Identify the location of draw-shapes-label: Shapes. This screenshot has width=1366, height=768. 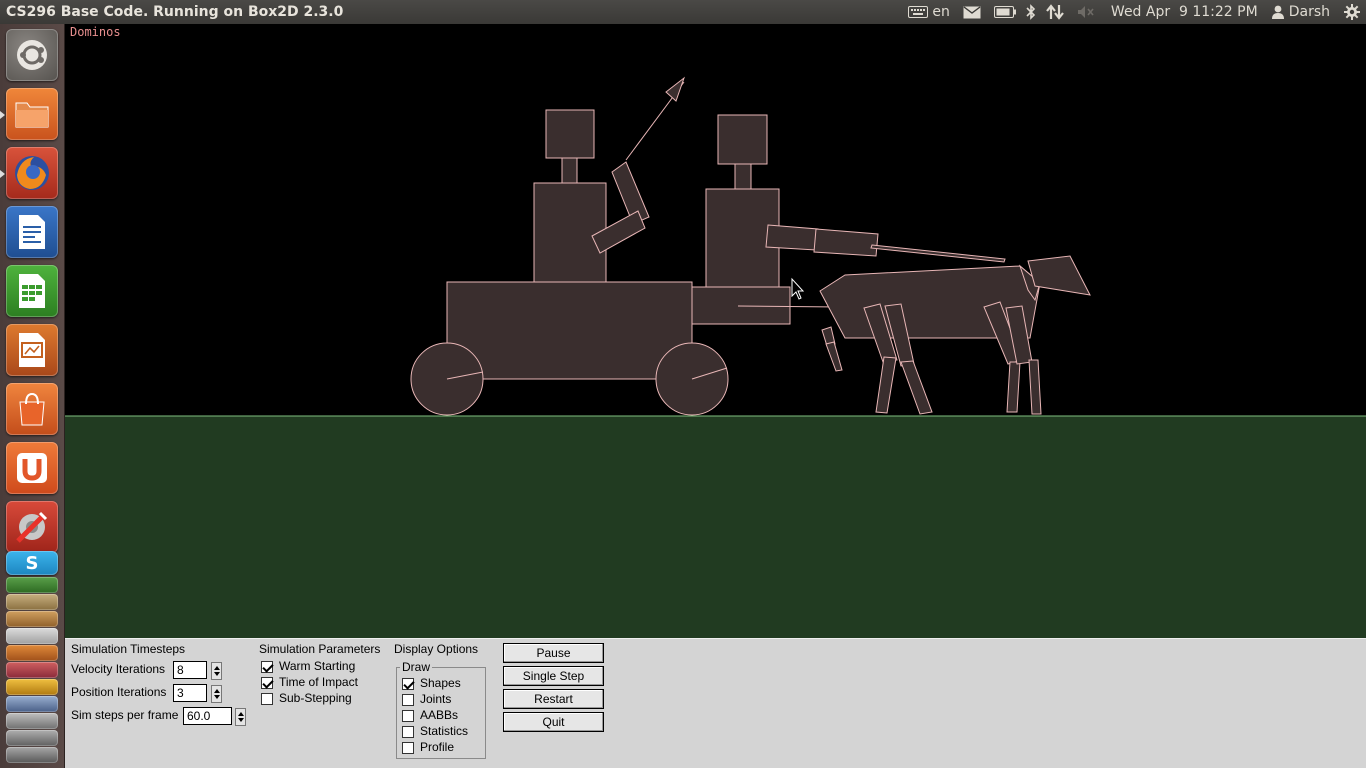
(440, 683).